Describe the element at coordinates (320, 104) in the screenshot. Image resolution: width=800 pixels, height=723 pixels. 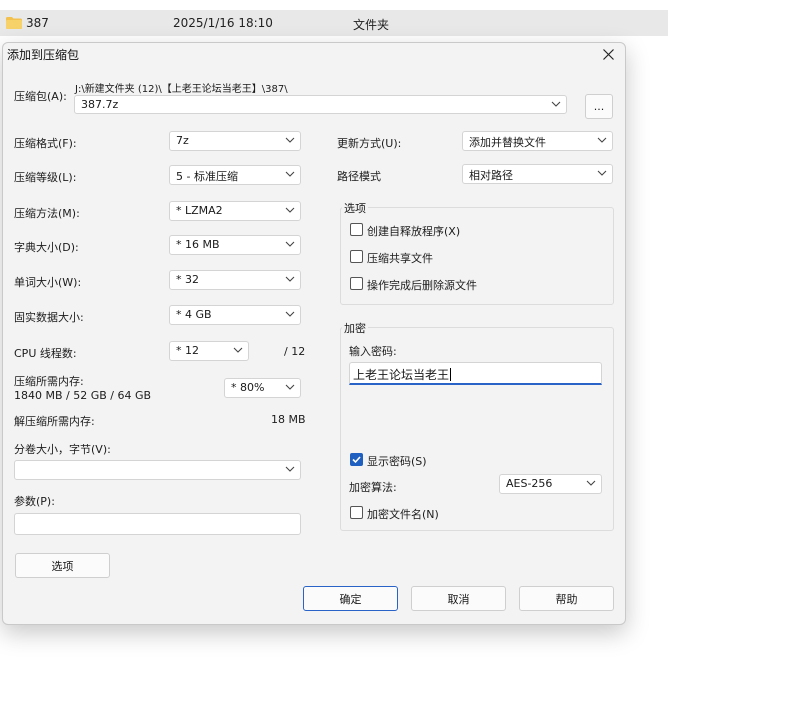
I see `archive-name-combo: 387.7z` at that location.